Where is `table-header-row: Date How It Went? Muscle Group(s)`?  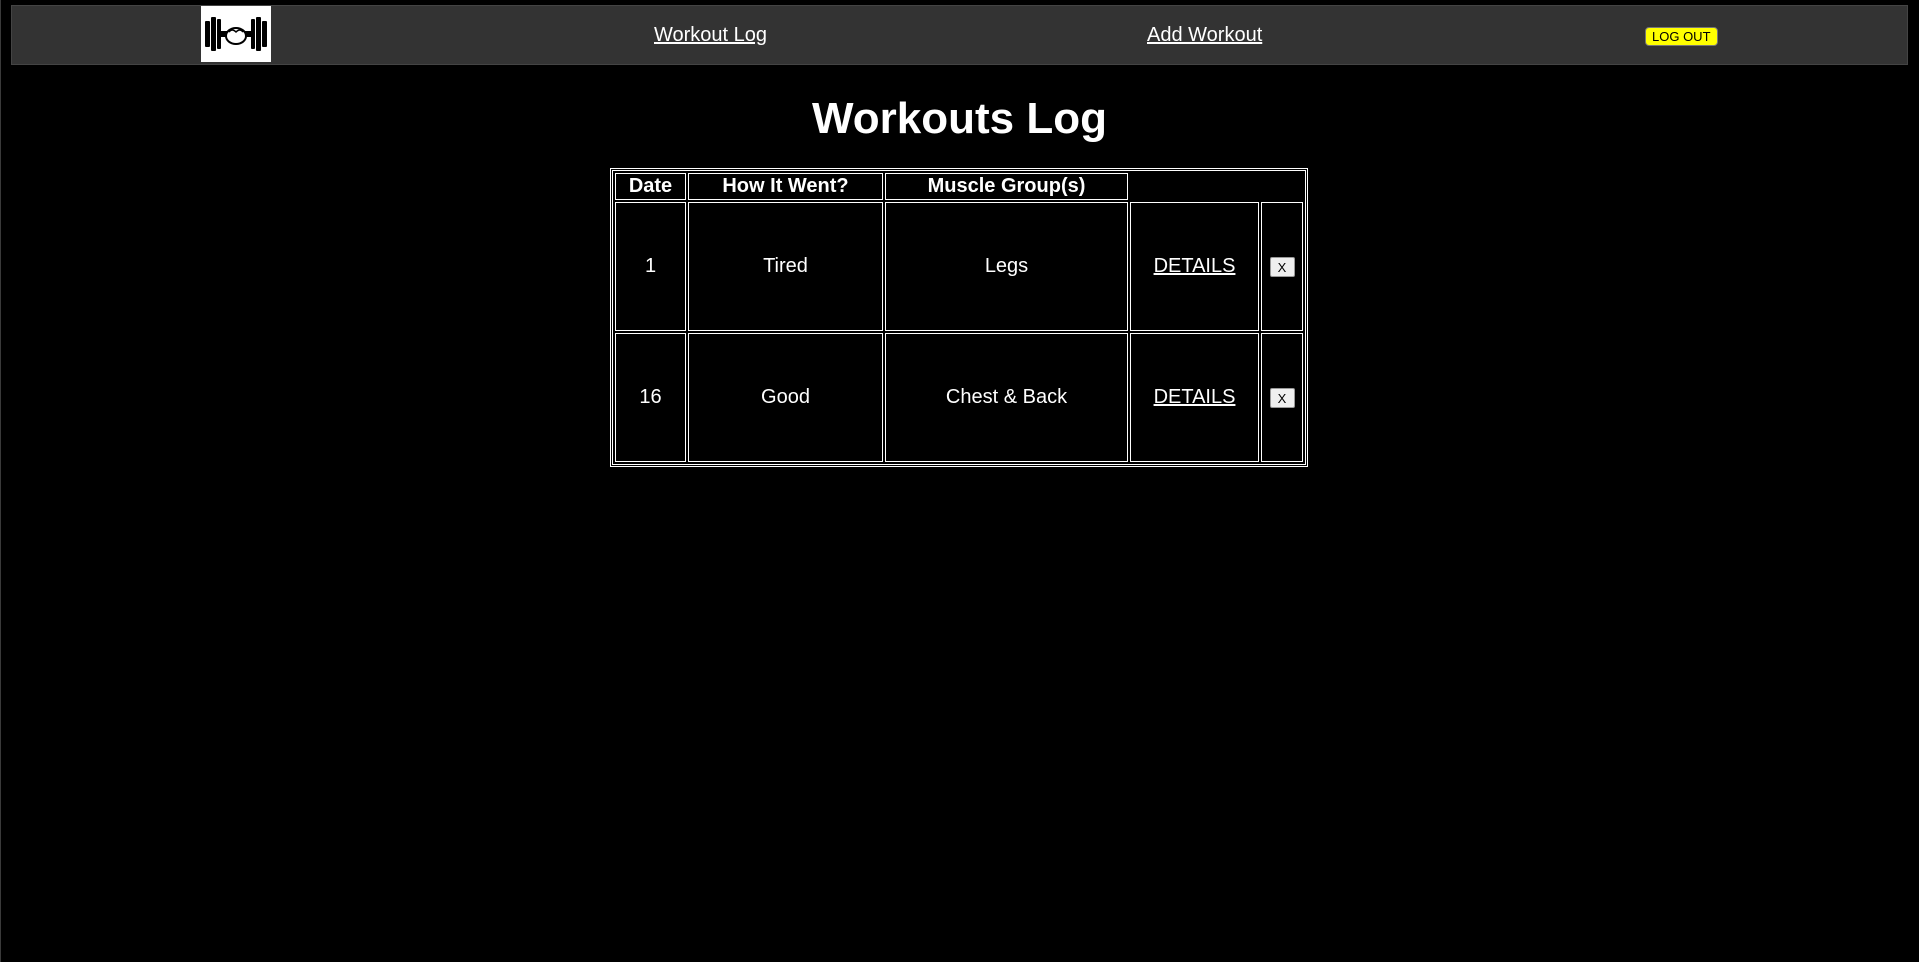
table-header-row: Date How It Went? Muscle Group(s) is located at coordinates (959, 186).